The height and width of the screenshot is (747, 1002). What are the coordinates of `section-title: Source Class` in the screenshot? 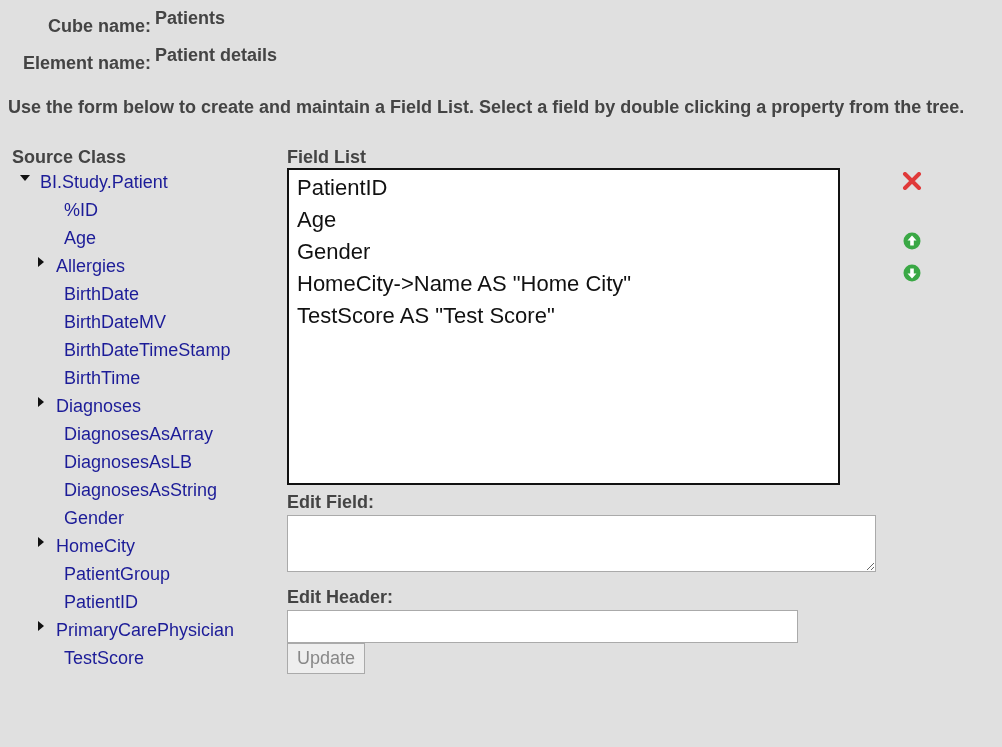 It's located at (70, 157).